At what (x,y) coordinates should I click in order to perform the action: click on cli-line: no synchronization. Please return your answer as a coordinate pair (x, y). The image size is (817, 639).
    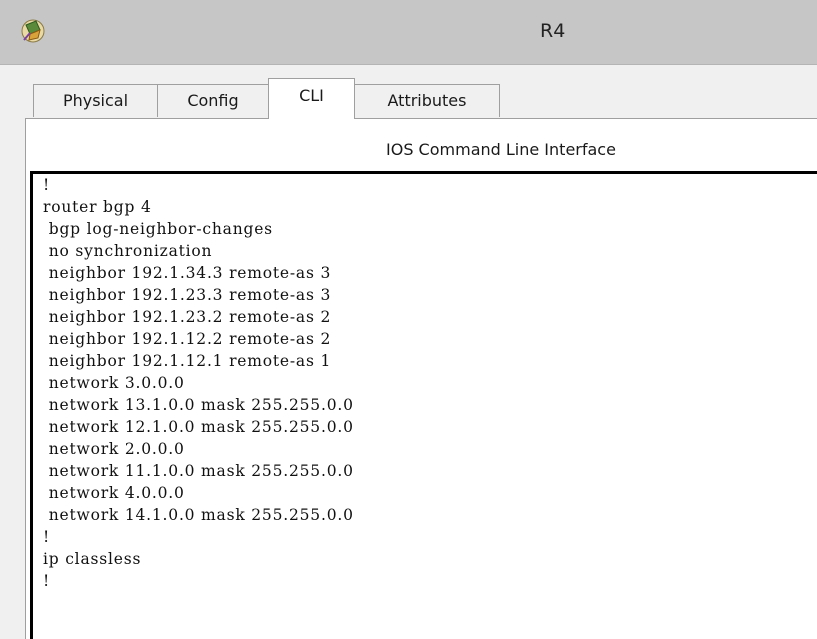
    Looking at the image, I should click on (128, 251).